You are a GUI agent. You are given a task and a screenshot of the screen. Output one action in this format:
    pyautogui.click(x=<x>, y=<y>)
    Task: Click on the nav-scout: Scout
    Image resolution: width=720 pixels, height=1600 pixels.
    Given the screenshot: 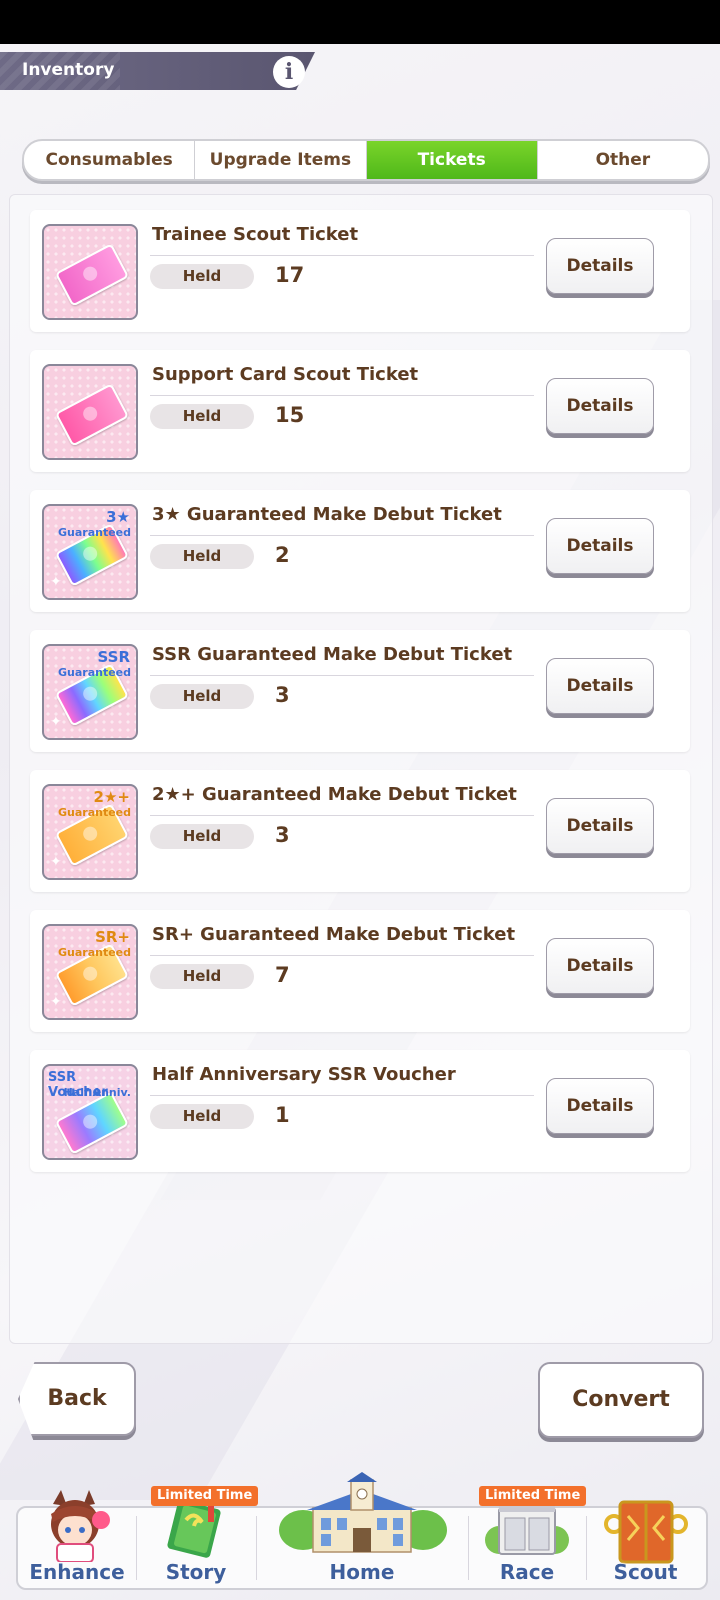 What is the action you would take?
    pyautogui.click(x=645, y=1544)
    